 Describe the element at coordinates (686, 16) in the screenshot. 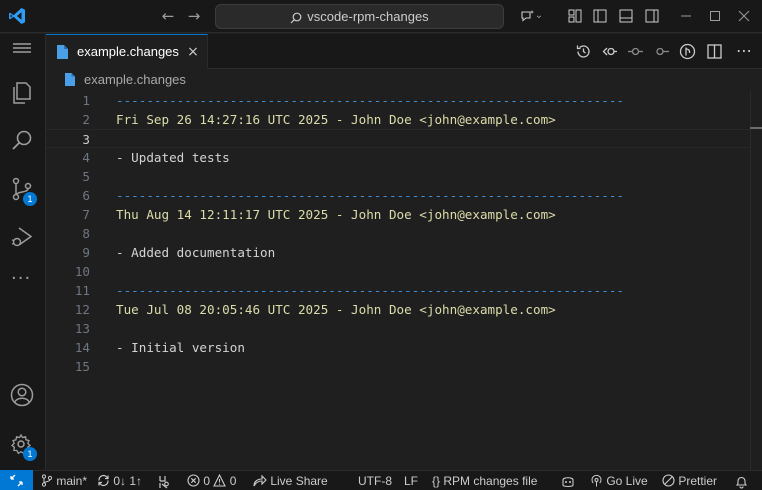

I see `minimize-icon` at that location.